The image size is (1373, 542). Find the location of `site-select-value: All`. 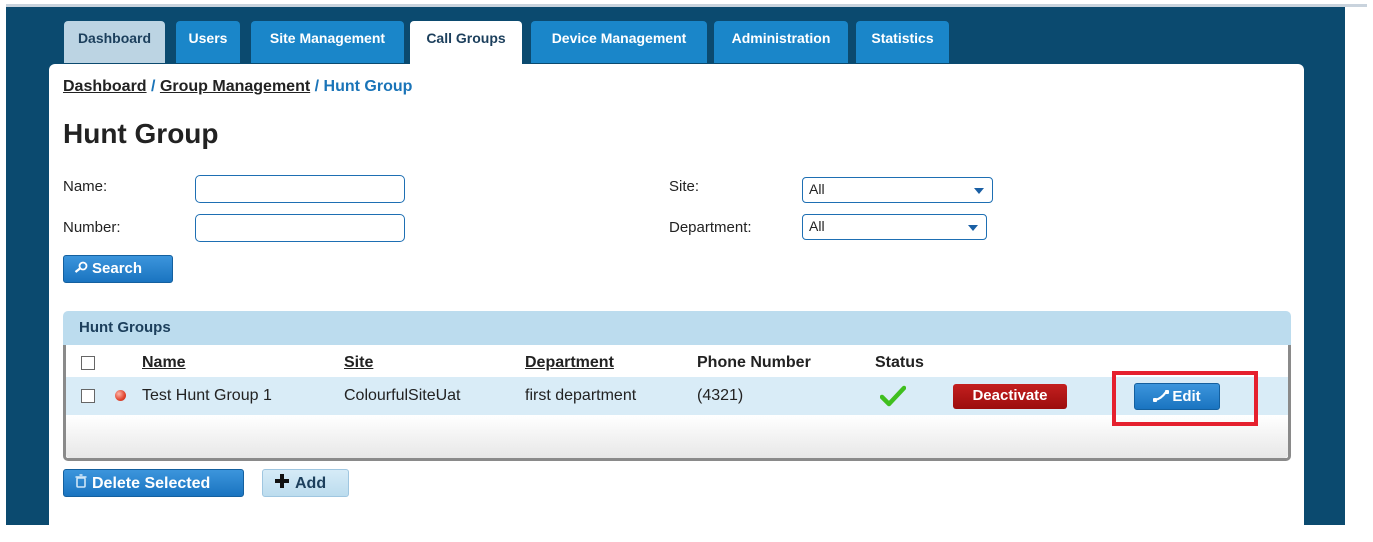

site-select-value: All is located at coordinates (817, 189).